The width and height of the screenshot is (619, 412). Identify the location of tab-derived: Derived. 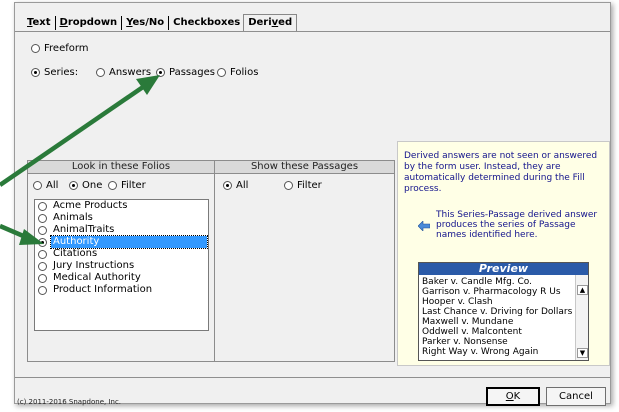
(270, 22).